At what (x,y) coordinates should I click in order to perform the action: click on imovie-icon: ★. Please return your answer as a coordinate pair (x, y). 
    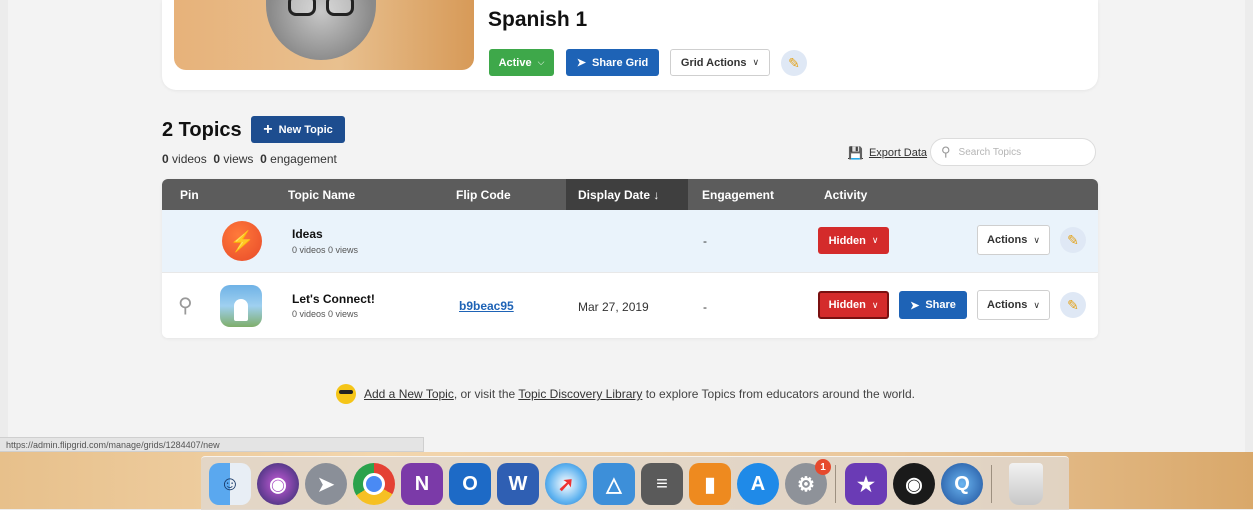
    Looking at the image, I should click on (866, 484).